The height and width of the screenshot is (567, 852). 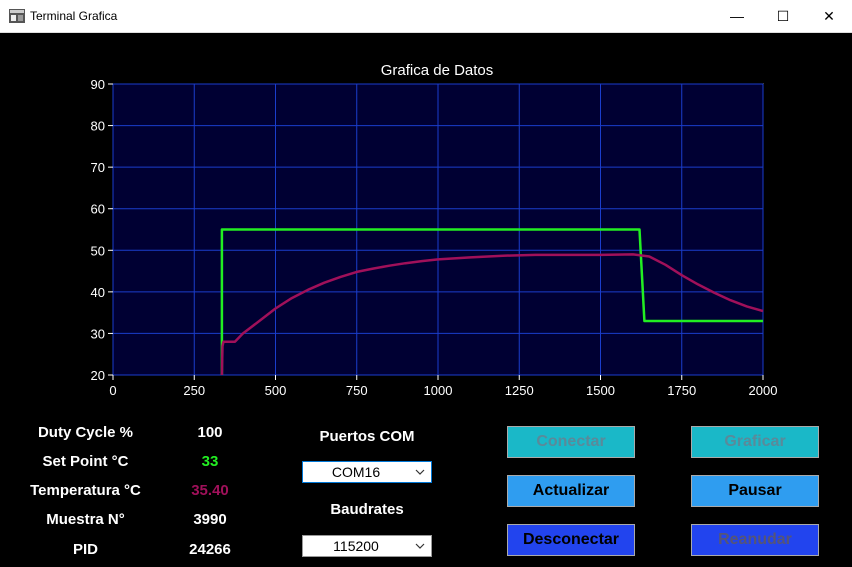 I want to click on x-tick-label: 250, so click(x=194, y=390).